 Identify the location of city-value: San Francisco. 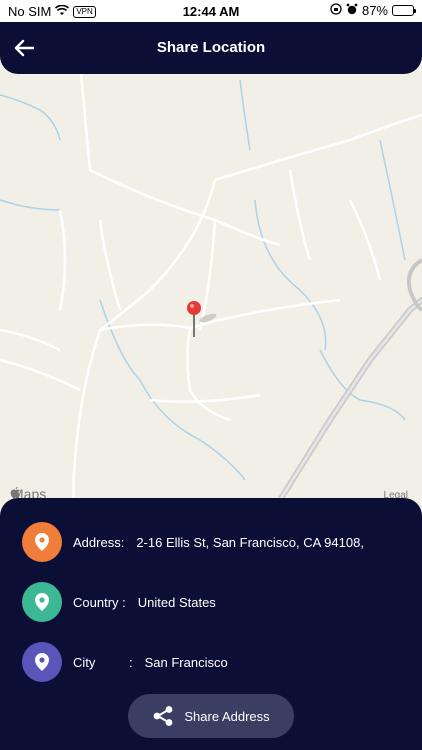
(186, 662).